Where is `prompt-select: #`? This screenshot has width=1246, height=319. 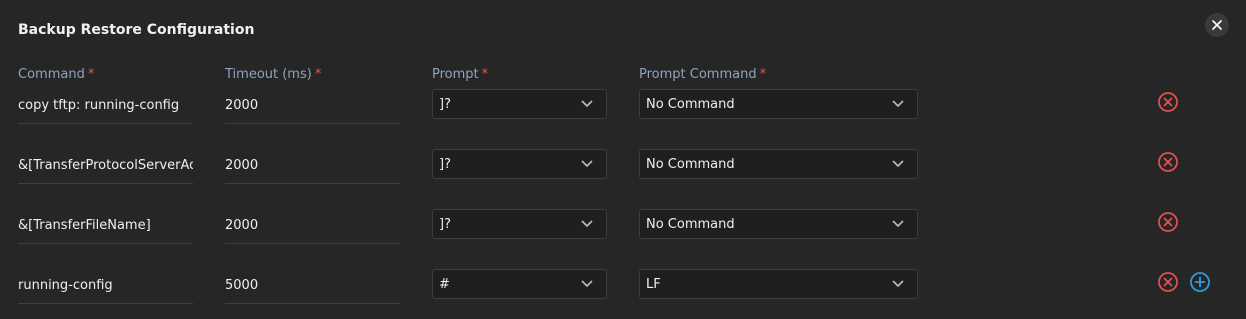 prompt-select: # is located at coordinates (519, 284).